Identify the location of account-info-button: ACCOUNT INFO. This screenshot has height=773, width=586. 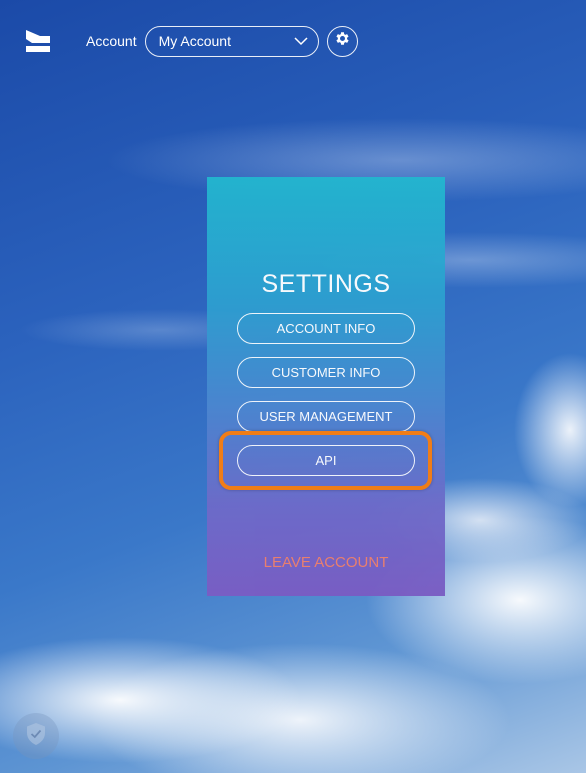
(326, 328).